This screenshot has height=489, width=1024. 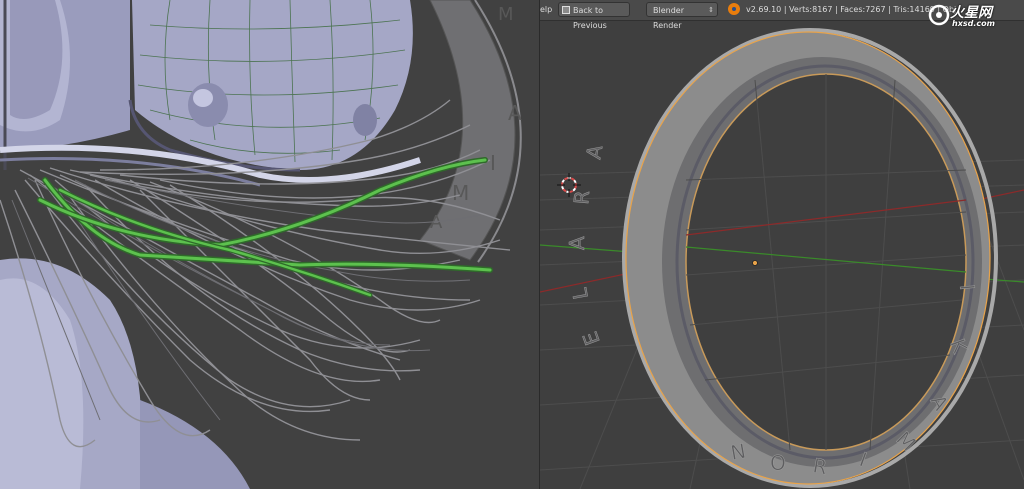 I want to click on head-mesh, so click(x=270, y=86).